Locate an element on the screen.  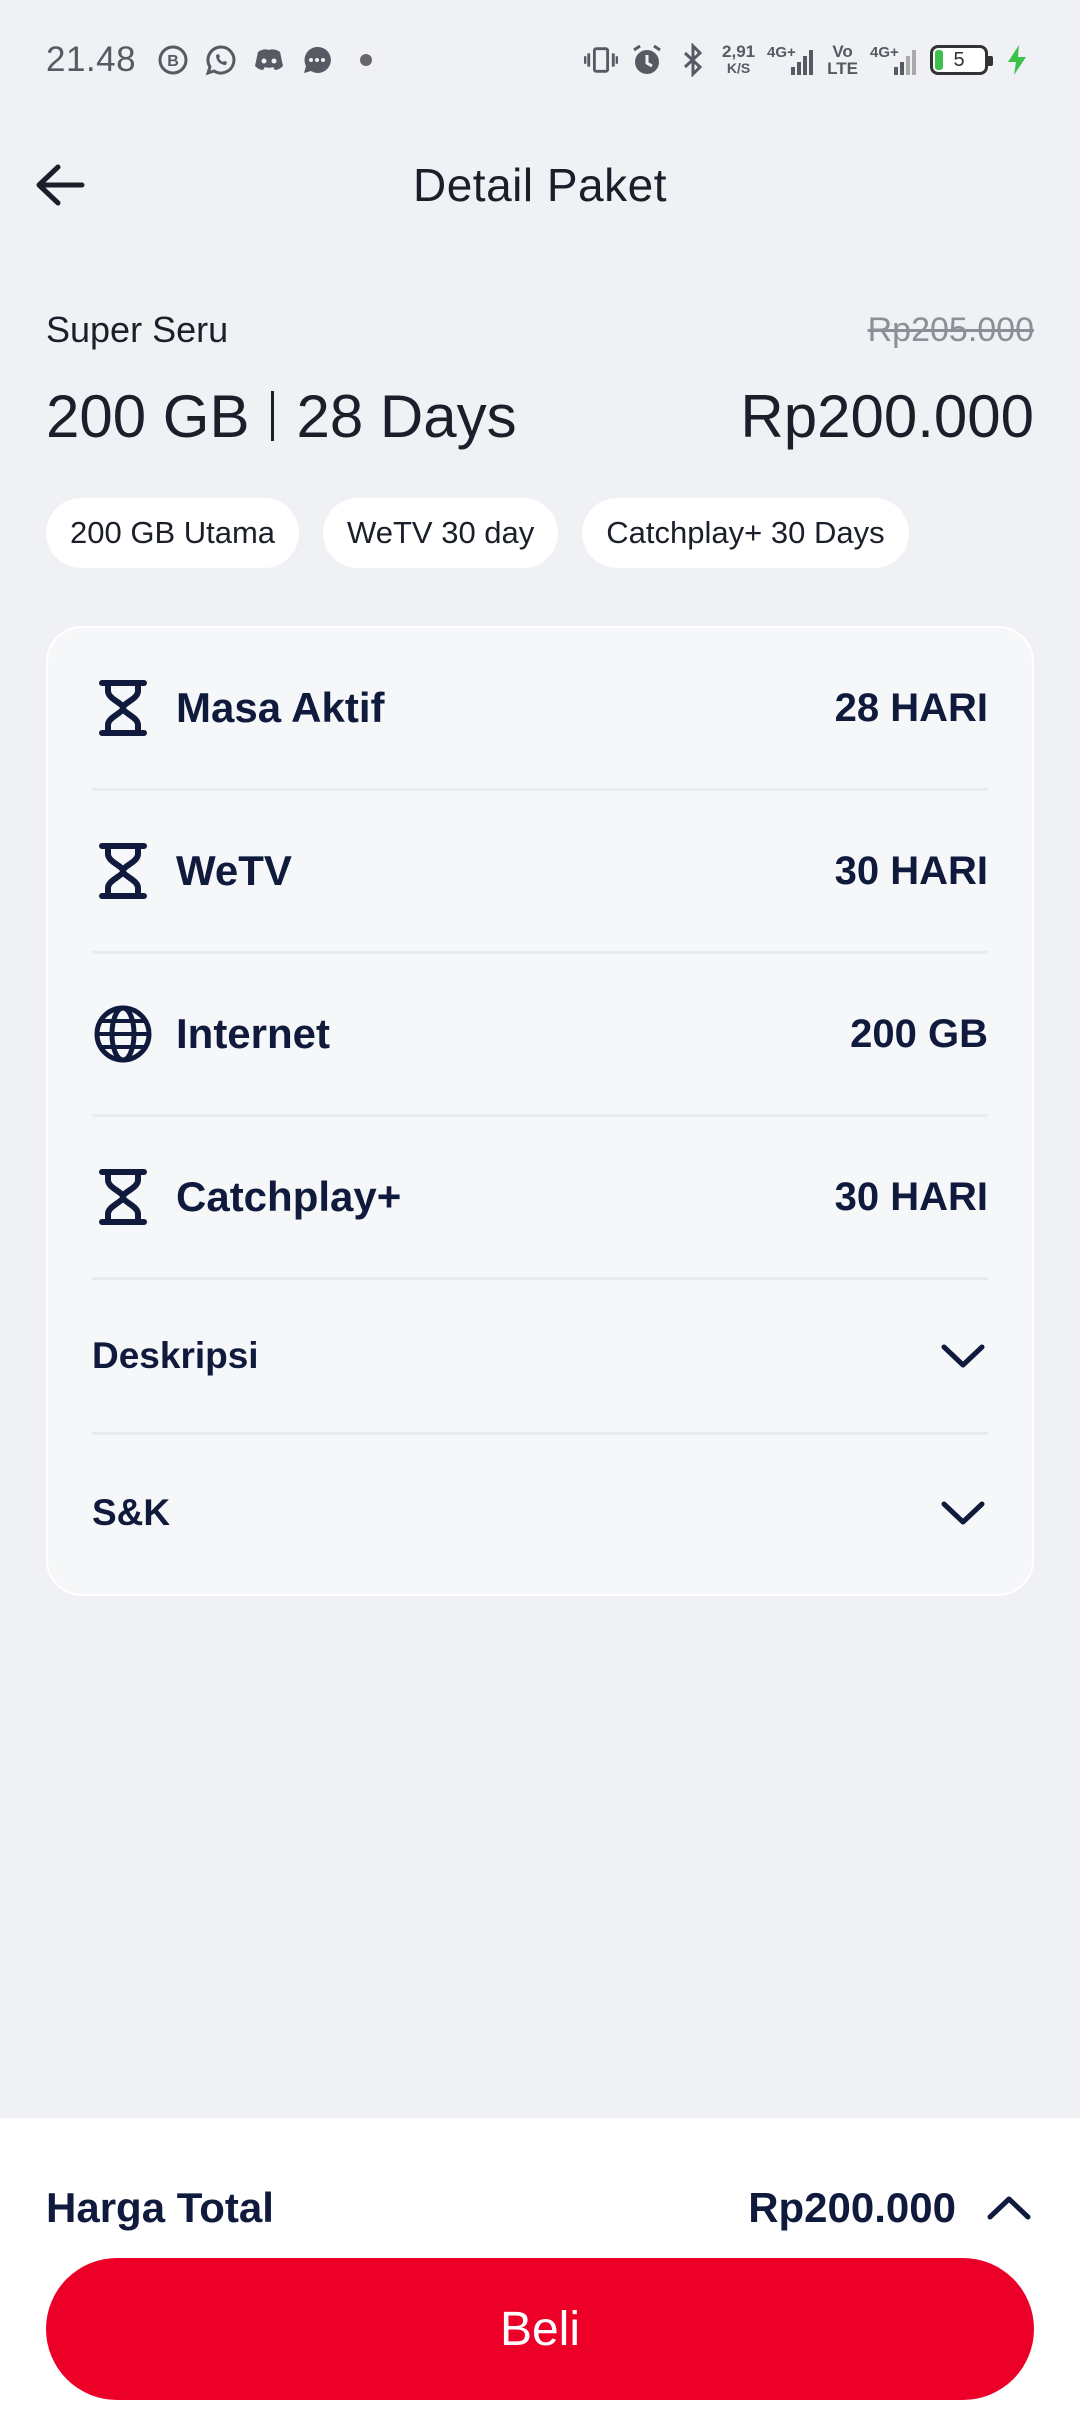
page-title: Detail Paket is located at coordinates (539, 185).